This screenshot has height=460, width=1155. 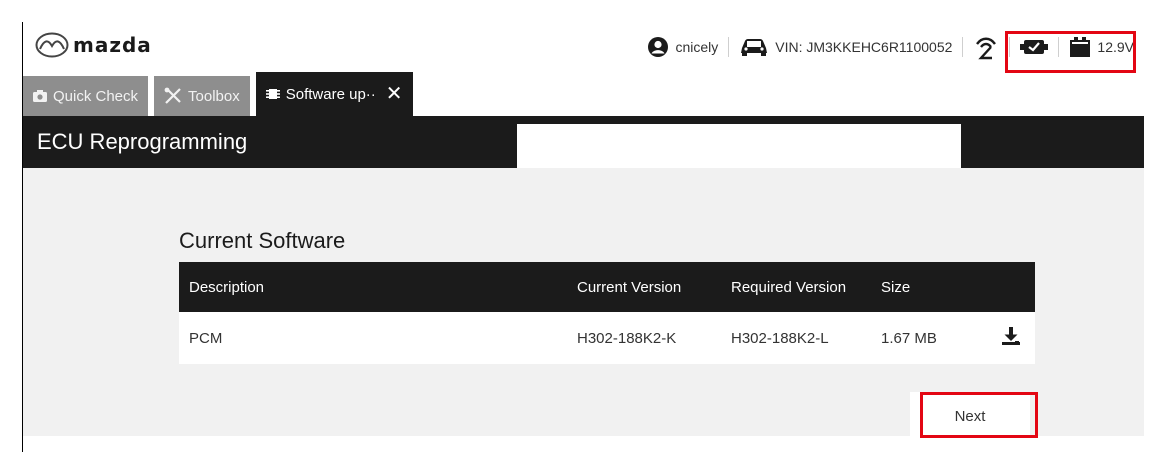 What do you see at coordinates (330, 94) in the screenshot?
I see `tab-label: Software up··` at bounding box center [330, 94].